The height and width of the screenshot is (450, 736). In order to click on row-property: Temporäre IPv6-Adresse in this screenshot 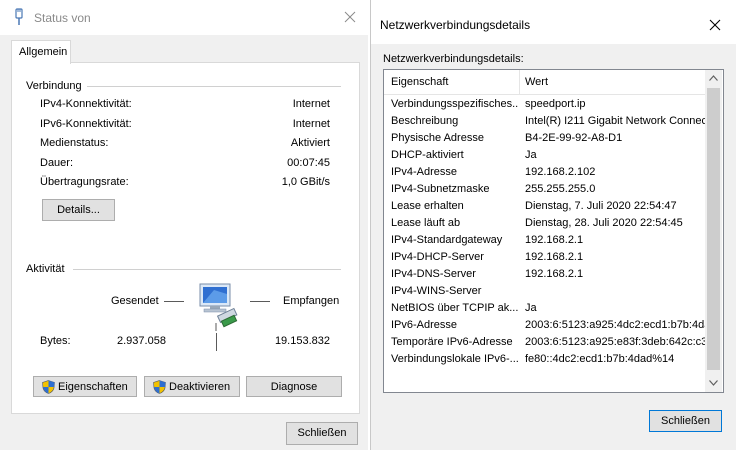, I will do `click(452, 342)`.